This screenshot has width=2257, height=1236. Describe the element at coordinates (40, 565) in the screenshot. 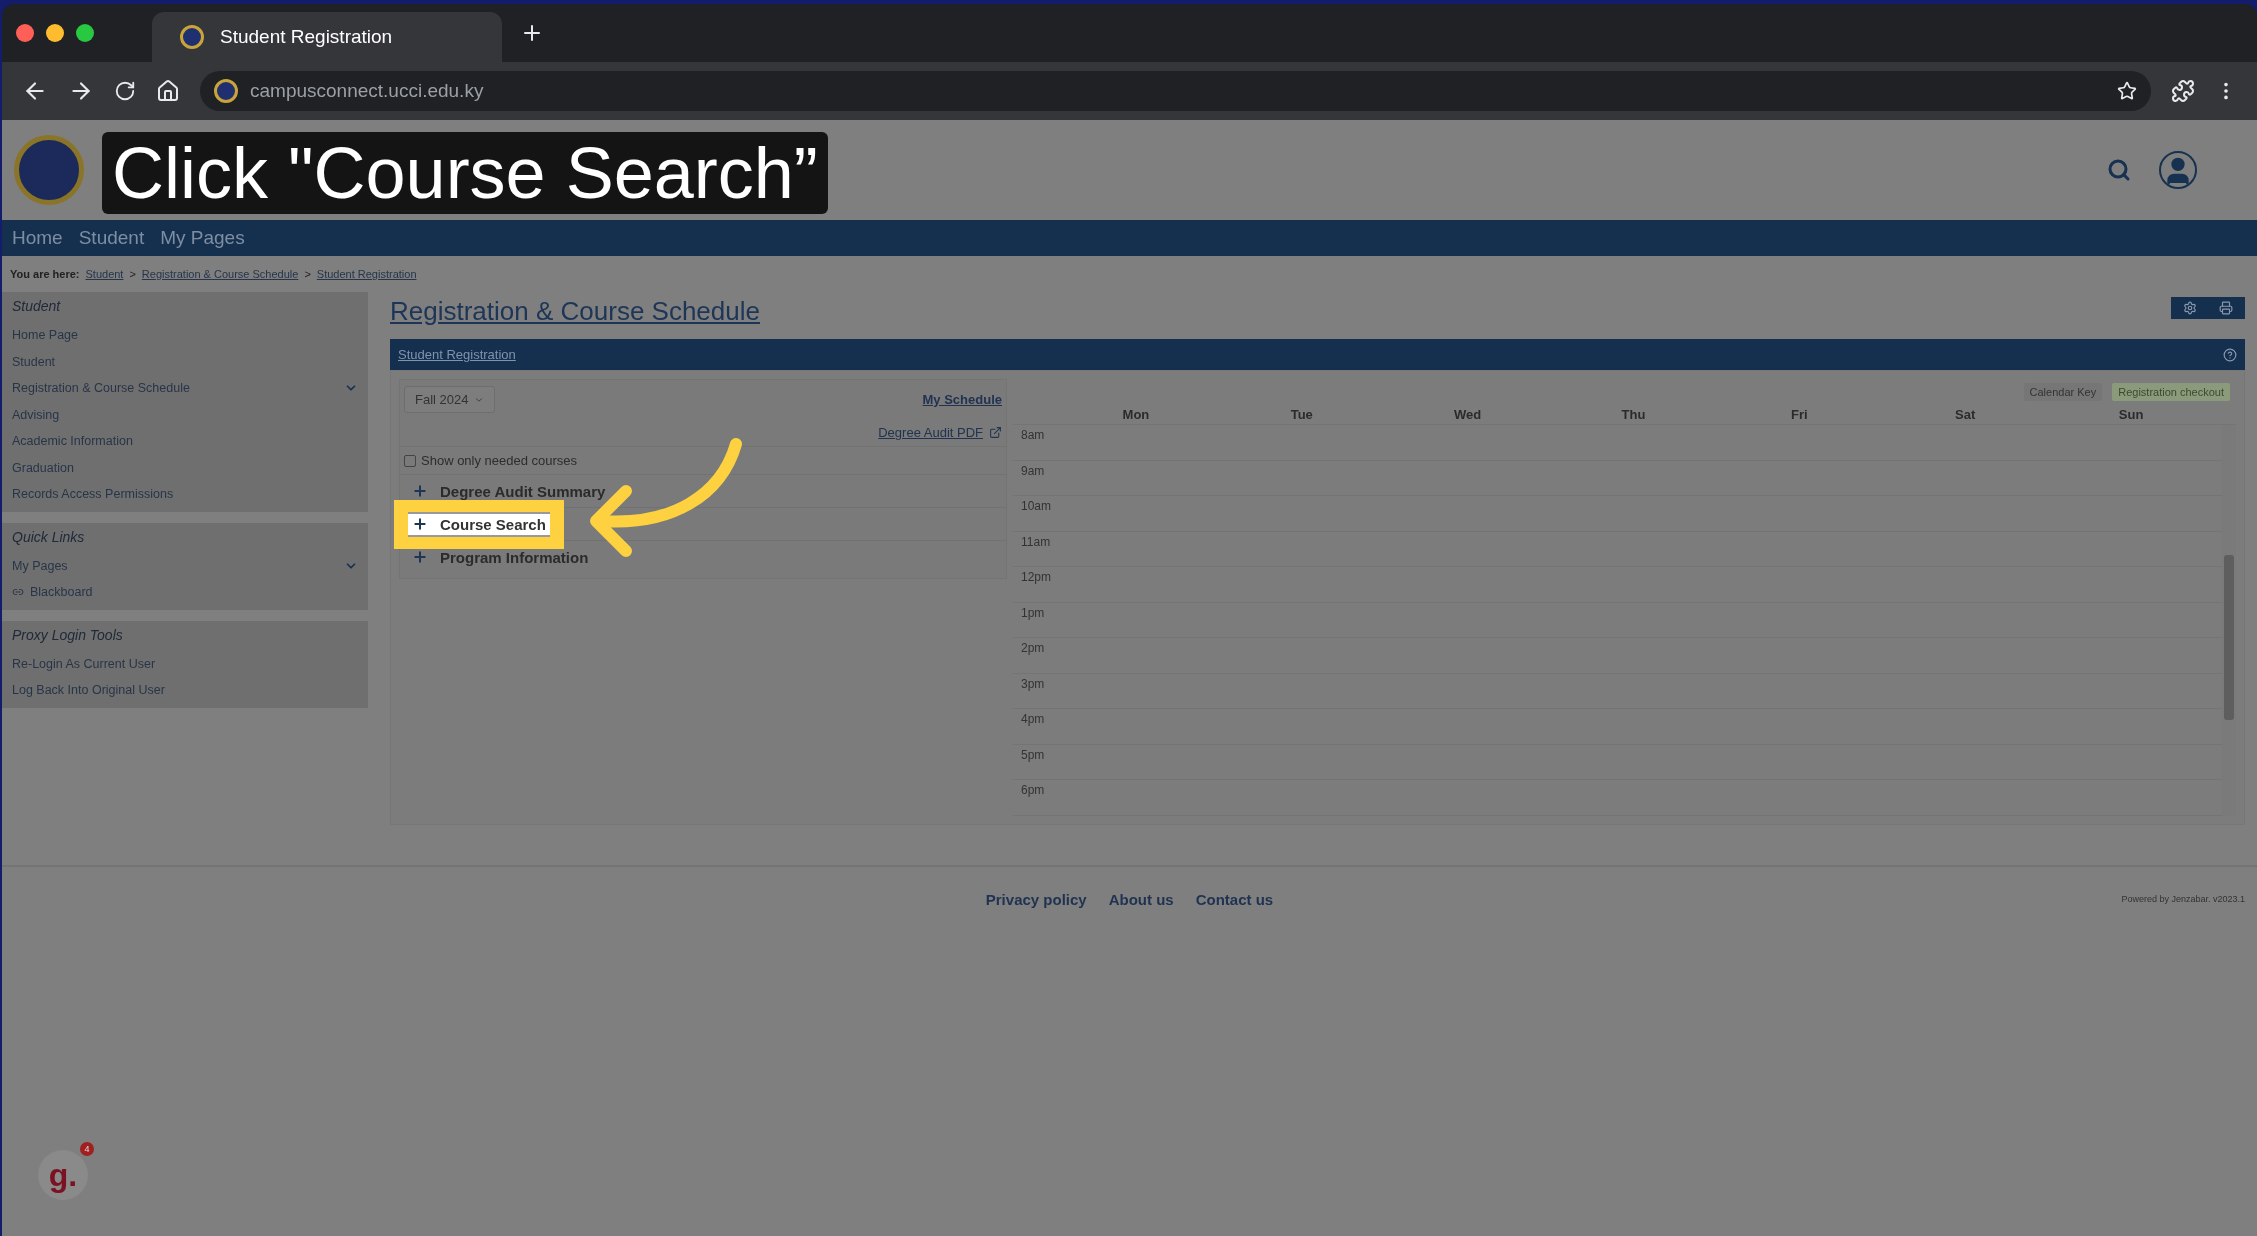

I see `sidebar-item-label: My Pages` at that location.